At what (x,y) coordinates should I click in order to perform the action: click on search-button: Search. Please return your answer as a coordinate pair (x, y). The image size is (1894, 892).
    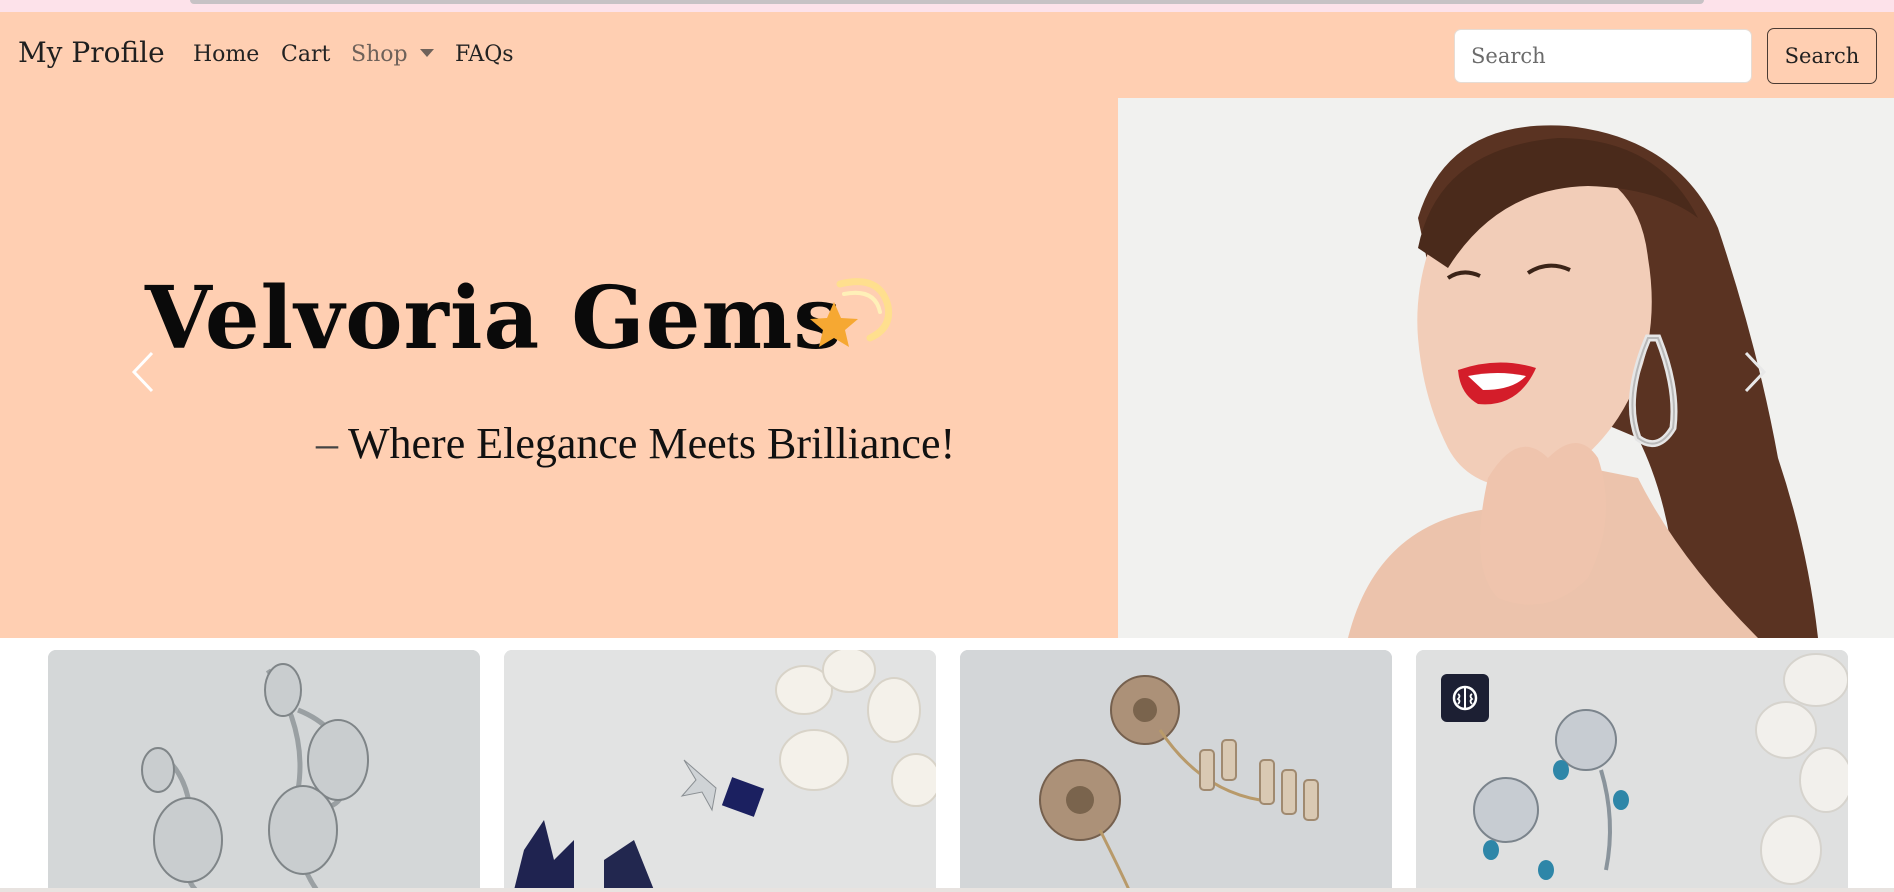
    Looking at the image, I should click on (1822, 56).